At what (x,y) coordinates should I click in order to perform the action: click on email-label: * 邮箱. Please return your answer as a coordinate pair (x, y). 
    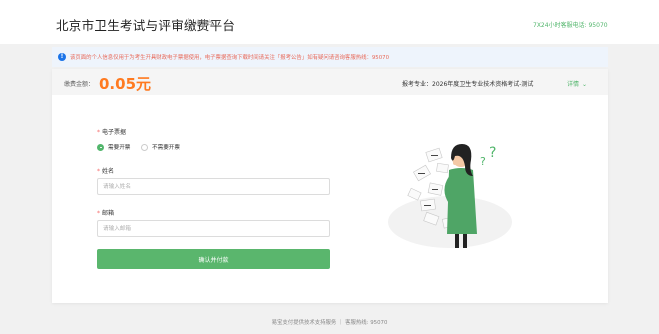
    Looking at the image, I should click on (106, 213).